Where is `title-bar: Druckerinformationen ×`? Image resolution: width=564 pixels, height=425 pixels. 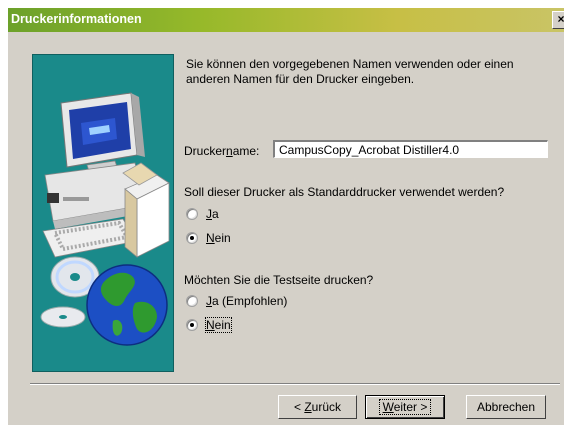 title-bar: Druckerinformationen × is located at coordinates (286, 20).